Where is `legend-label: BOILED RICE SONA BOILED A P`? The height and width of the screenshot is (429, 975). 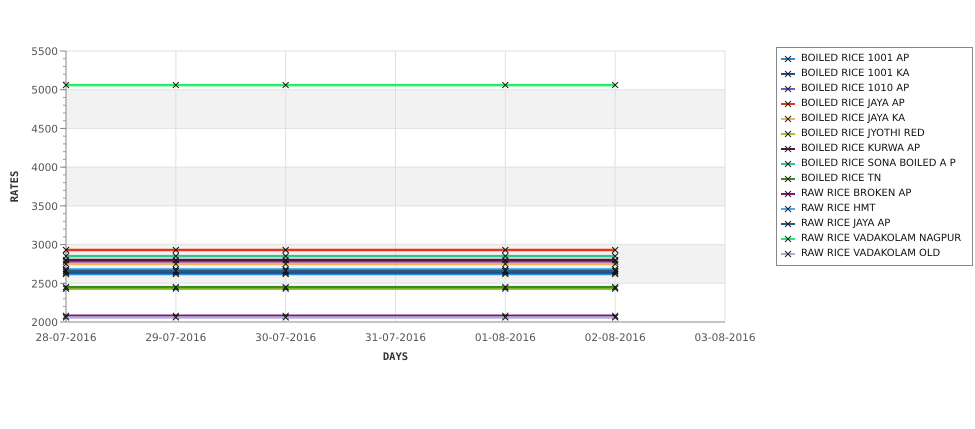
legend-label: BOILED RICE SONA BOILED A P is located at coordinates (879, 164).